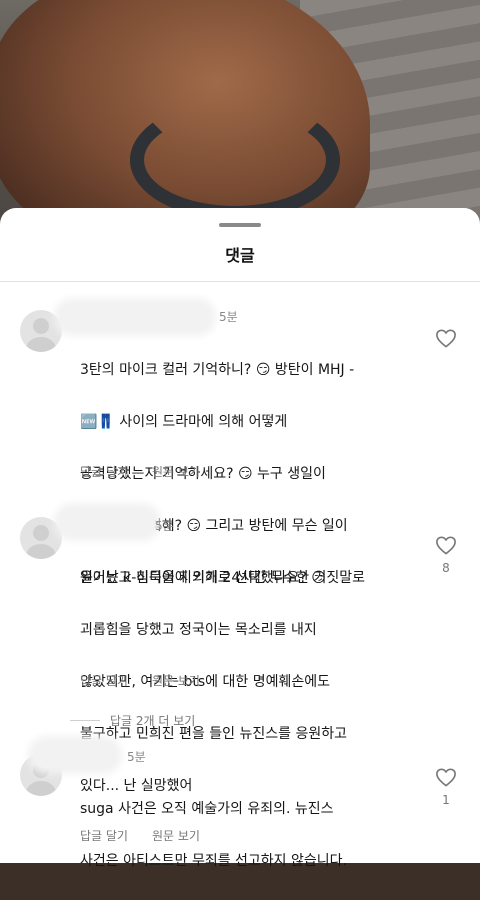 The width and height of the screenshot is (480, 900). I want to click on like-count: 1, so click(446, 800).